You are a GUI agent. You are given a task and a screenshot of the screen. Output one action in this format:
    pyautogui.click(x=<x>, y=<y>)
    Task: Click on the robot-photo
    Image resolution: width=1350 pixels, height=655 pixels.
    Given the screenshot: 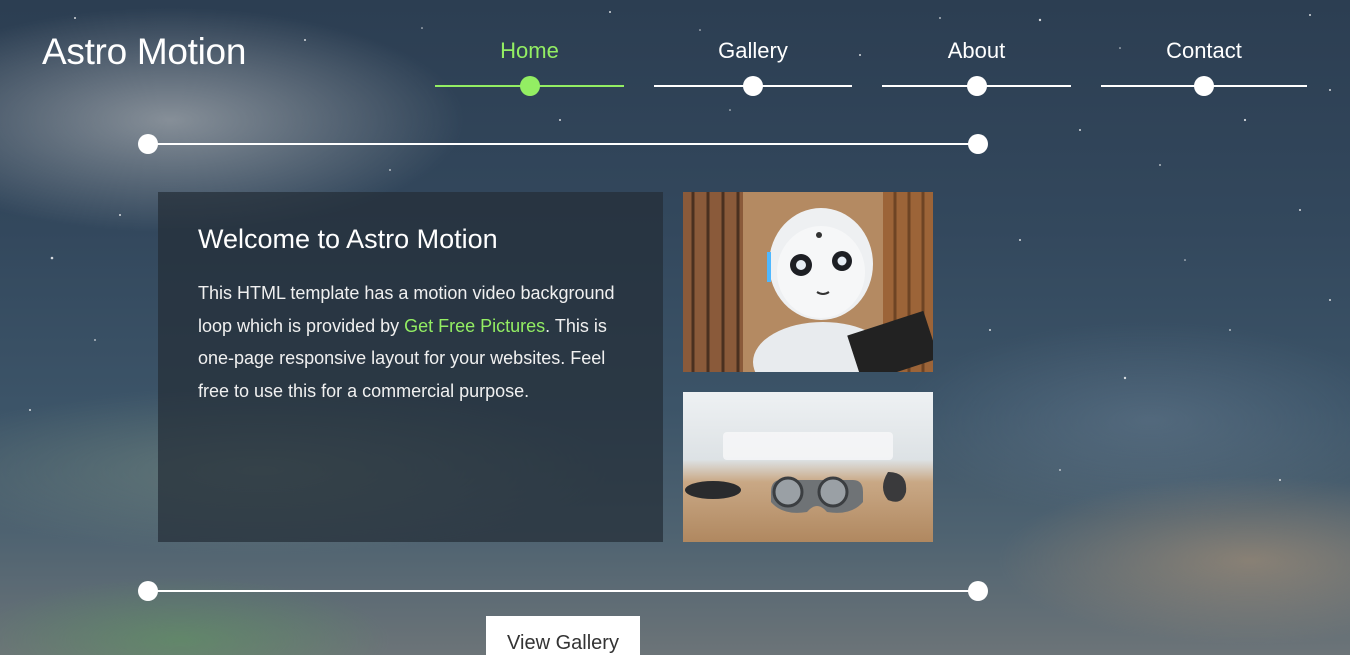 What is the action you would take?
    pyautogui.click(x=808, y=282)
    